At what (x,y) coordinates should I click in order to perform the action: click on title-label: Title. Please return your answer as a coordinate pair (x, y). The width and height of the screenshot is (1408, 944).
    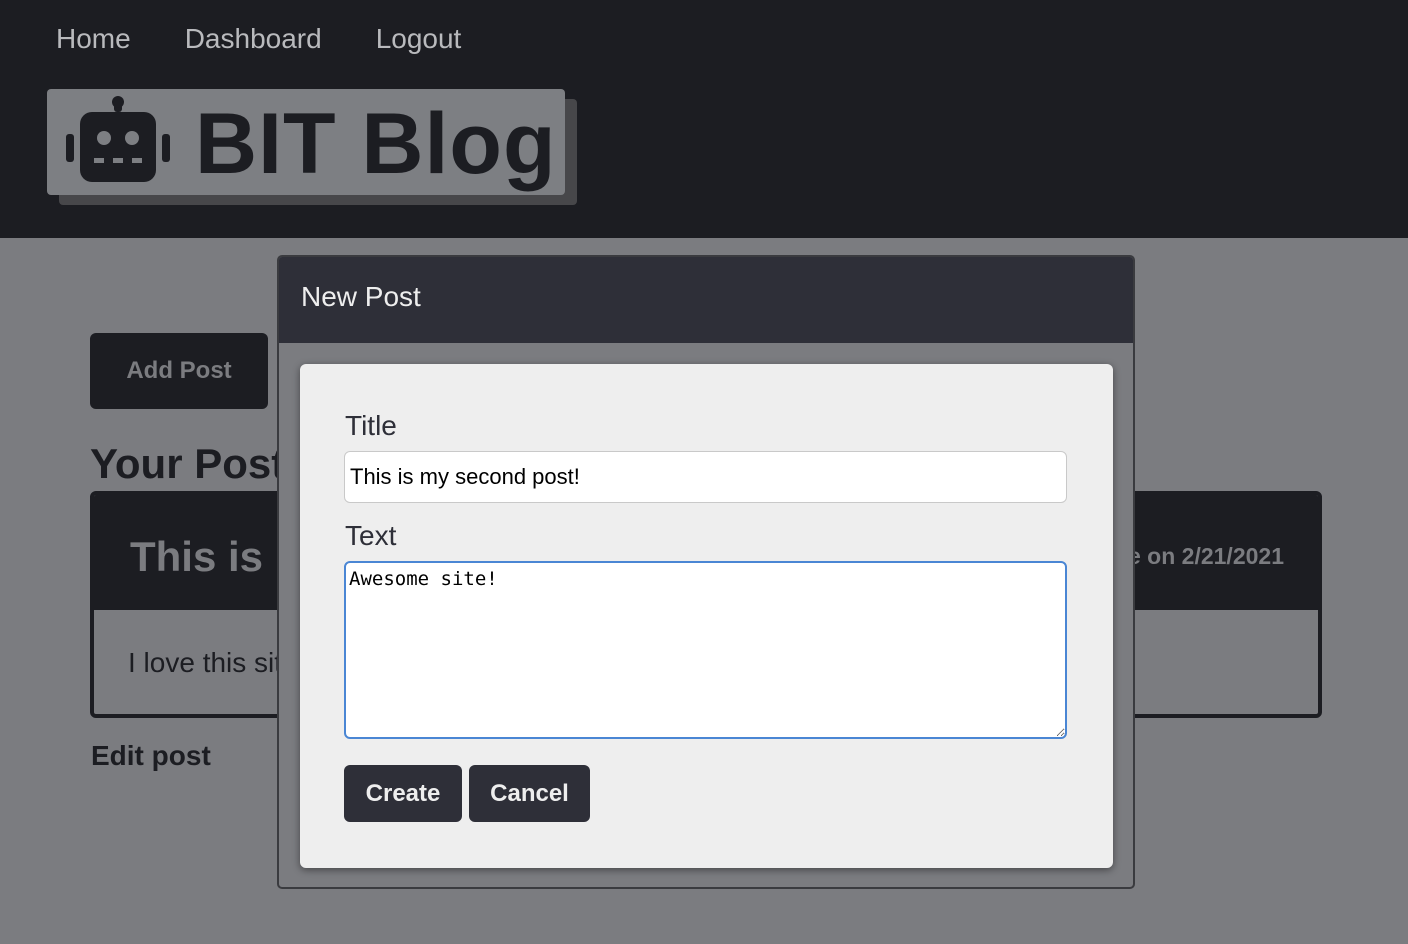
    Looking at the image, I should click on (371, 425).